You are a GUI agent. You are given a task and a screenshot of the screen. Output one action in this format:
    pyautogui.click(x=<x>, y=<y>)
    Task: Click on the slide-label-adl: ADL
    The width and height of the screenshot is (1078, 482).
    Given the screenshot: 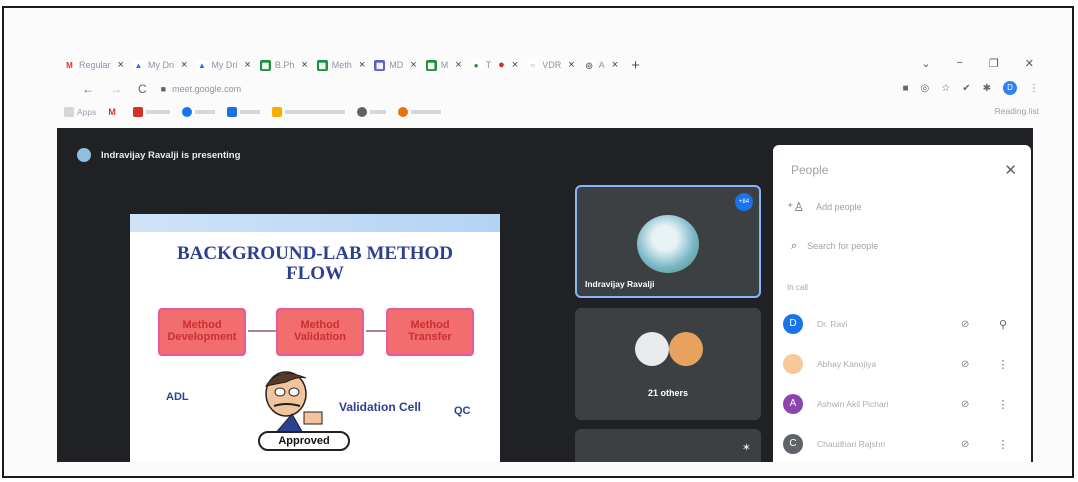 What is the action you would take?
    pyautogui.click(x=177, y=397)
    